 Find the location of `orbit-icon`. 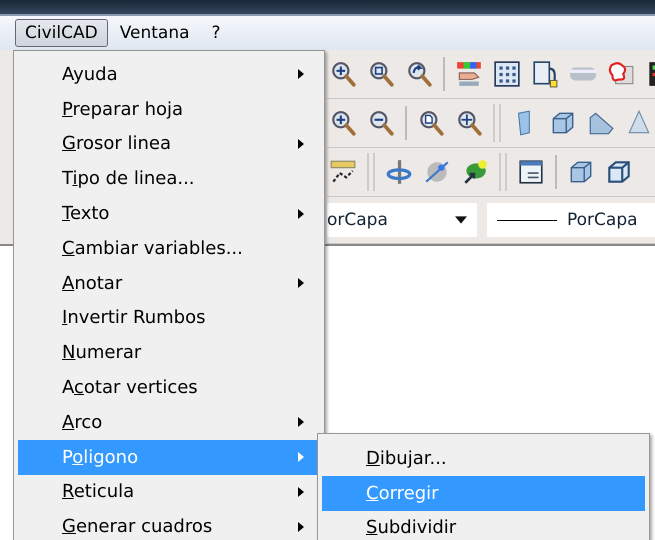

orbit-icon is located at coordinates (399, 172).